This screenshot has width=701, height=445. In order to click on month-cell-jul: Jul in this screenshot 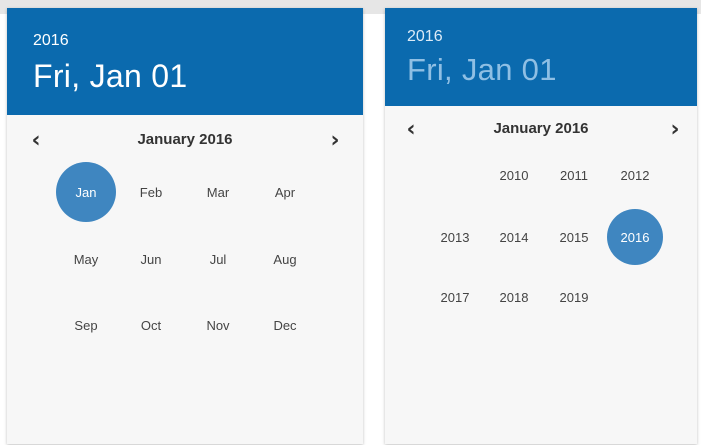, I will do `click(218, 259)`.